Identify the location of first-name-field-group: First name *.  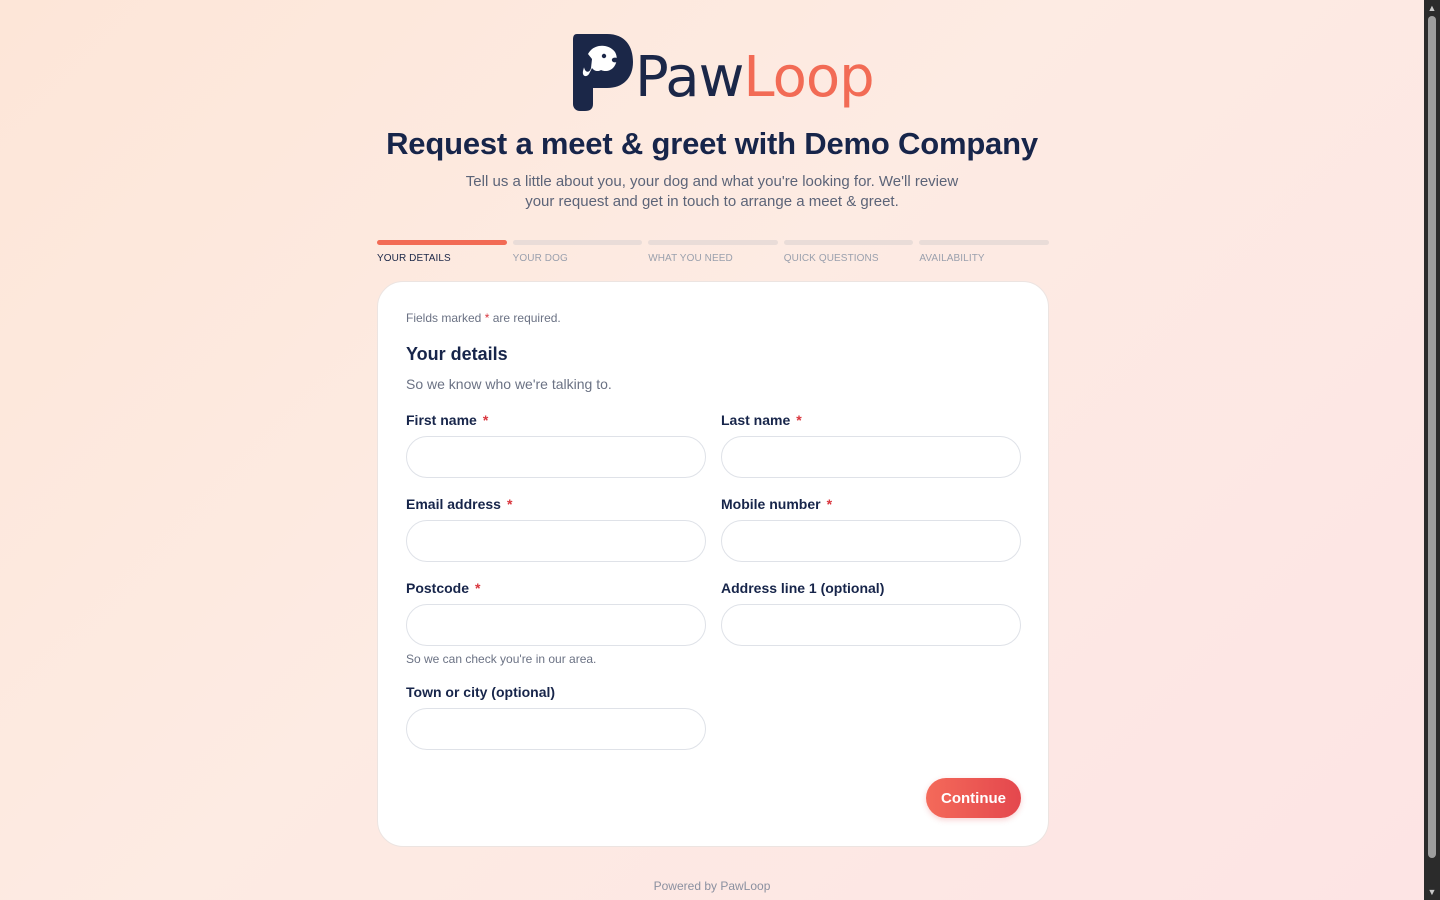
(556, 445).